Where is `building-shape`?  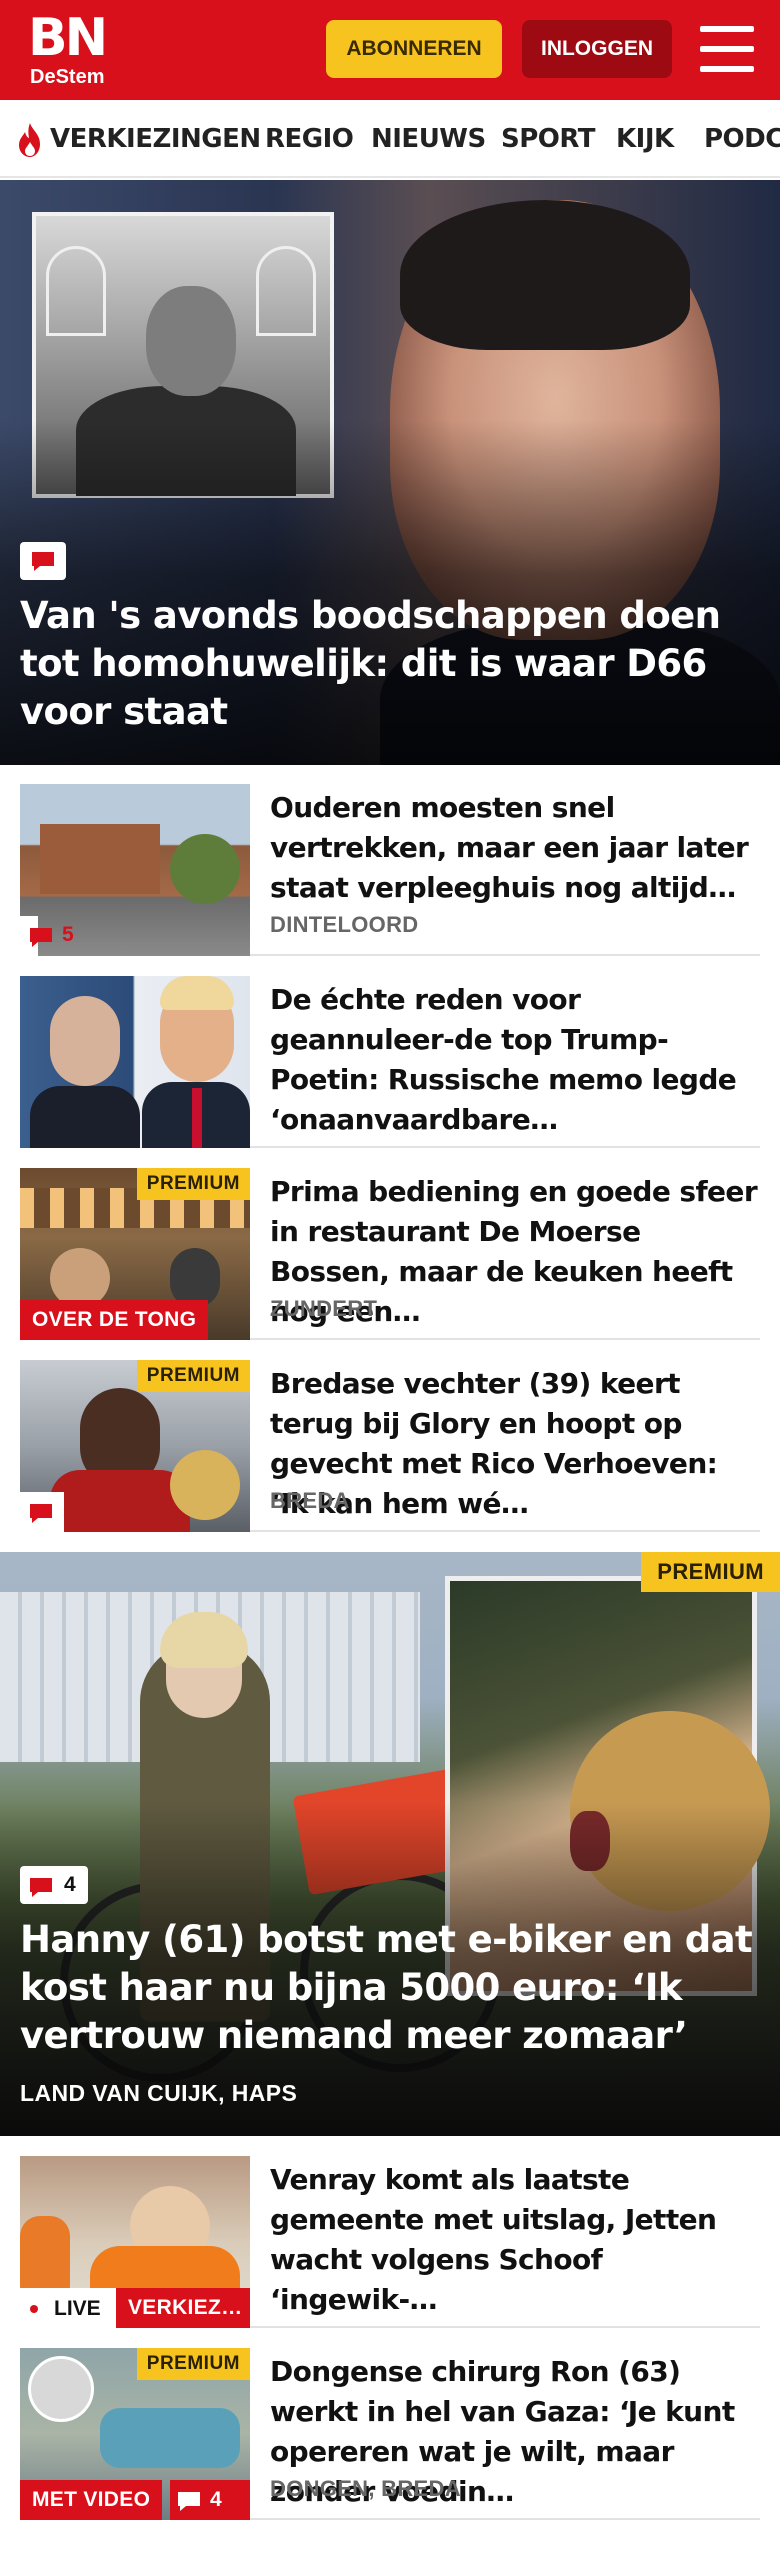
building-shape is located at coordinates (100, 859).